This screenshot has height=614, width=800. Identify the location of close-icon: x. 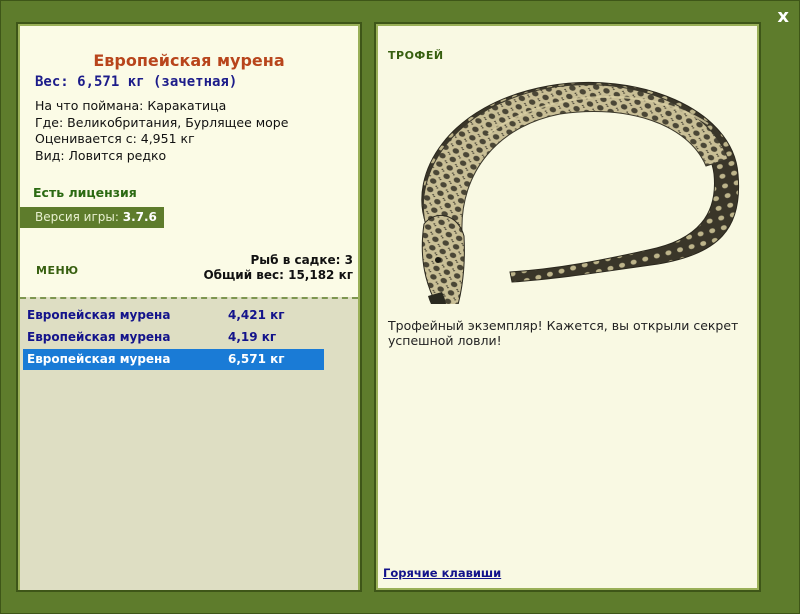
(783, 16).